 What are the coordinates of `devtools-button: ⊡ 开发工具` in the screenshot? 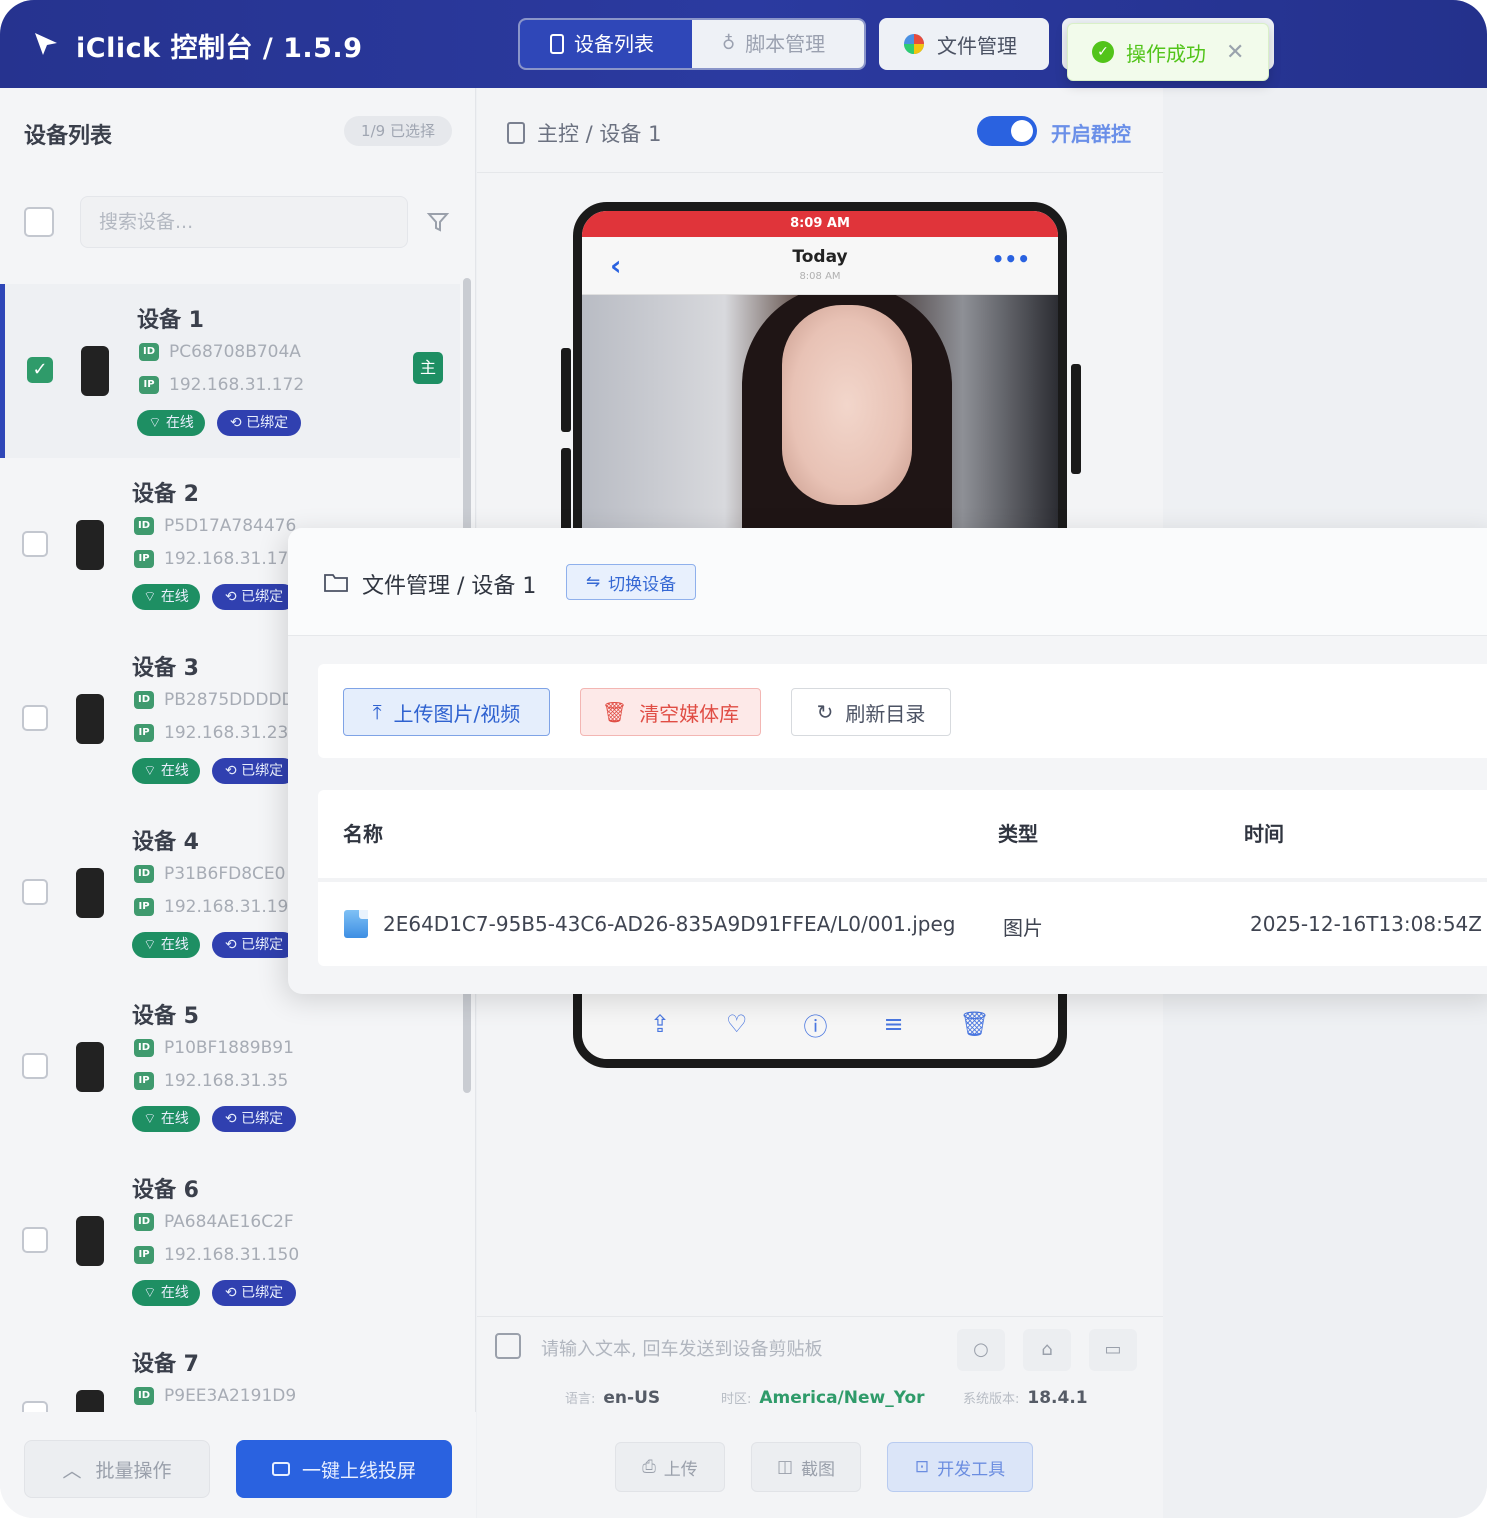 It's located at (960, 1467).